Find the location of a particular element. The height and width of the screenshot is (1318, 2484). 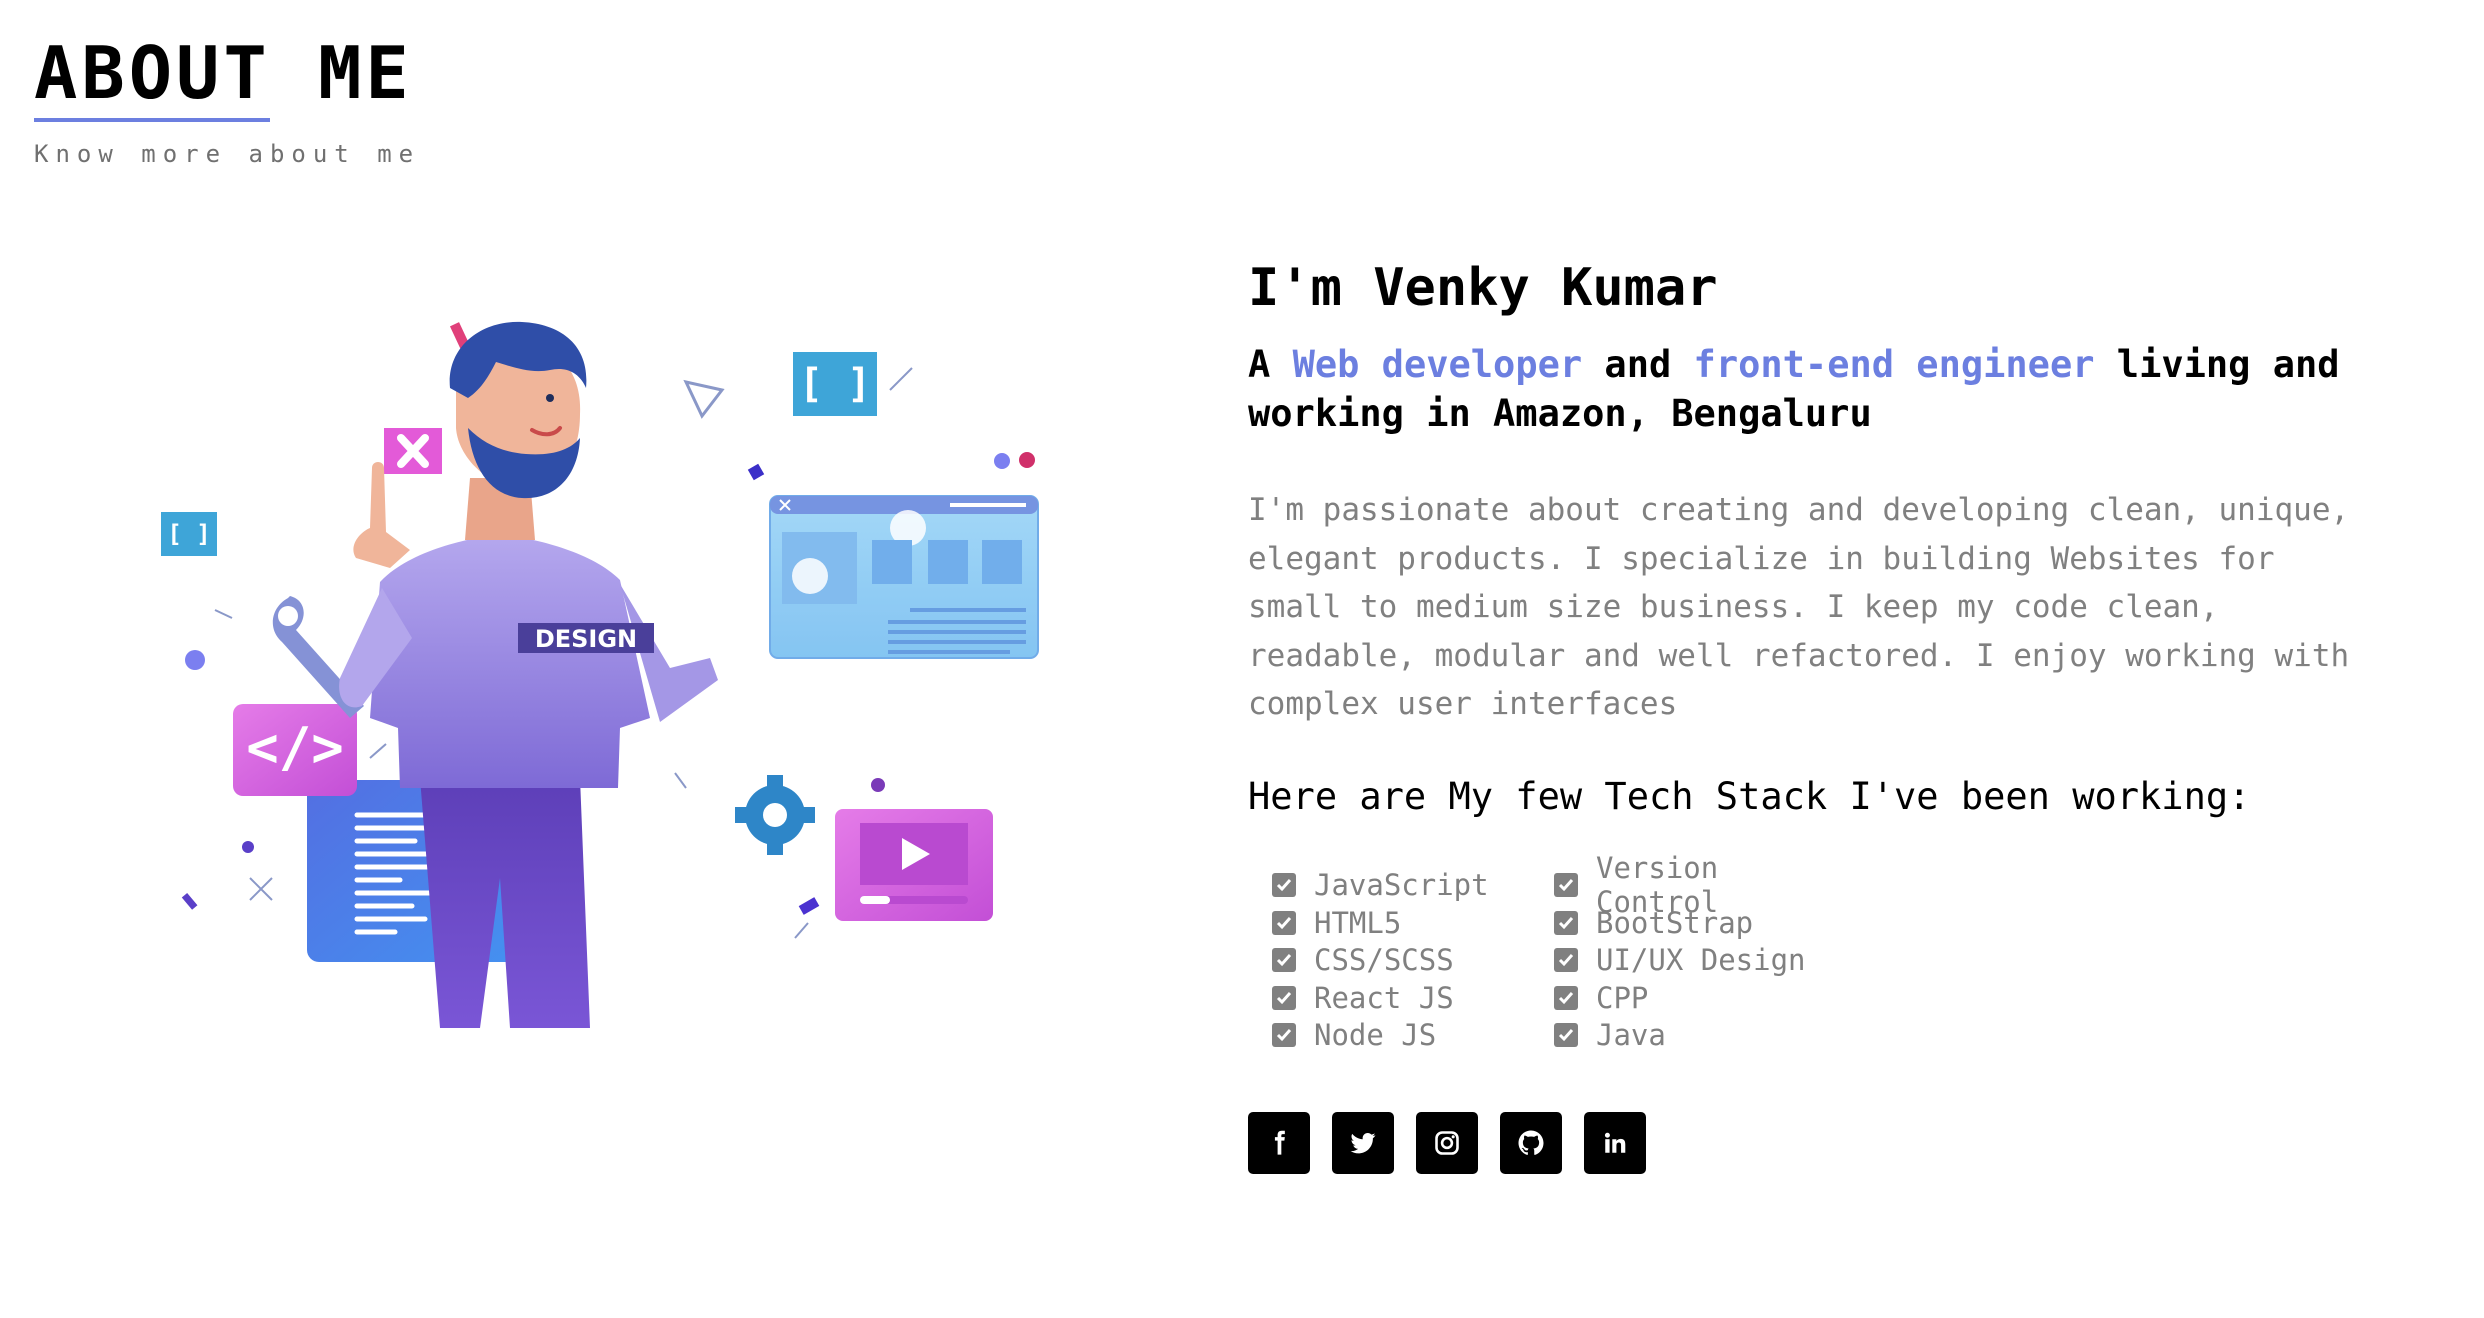

tech-stack-item: JavaScript is located at coordinates (1413, 886).